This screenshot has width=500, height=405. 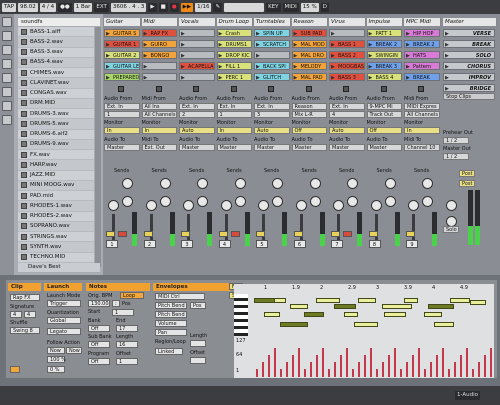 I want to click on browser-file-row: PAD.mid, so click(x=56, y=196).